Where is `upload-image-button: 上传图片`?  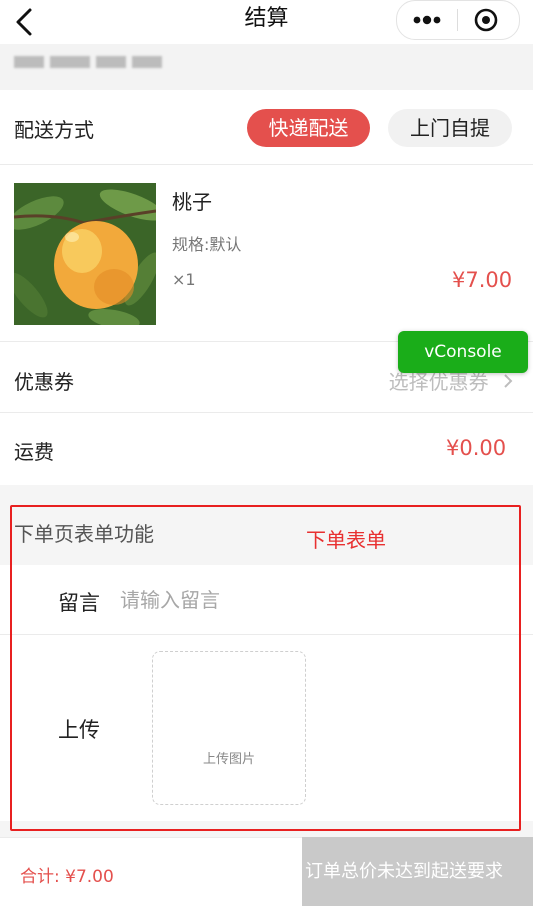
upload-image-button: 上传图片 is located at coordinates (229, 728).